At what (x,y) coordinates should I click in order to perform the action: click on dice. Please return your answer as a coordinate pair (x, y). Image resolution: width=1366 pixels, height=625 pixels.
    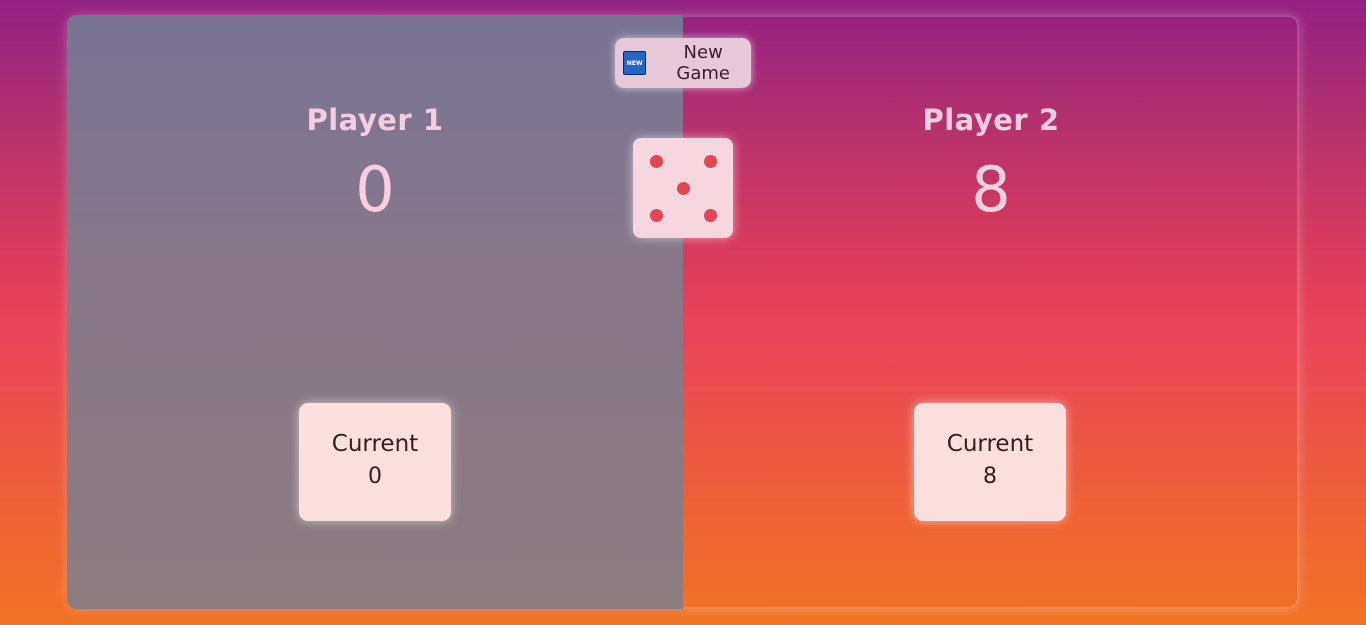
    Looking at the image, I should click on (683, 188).